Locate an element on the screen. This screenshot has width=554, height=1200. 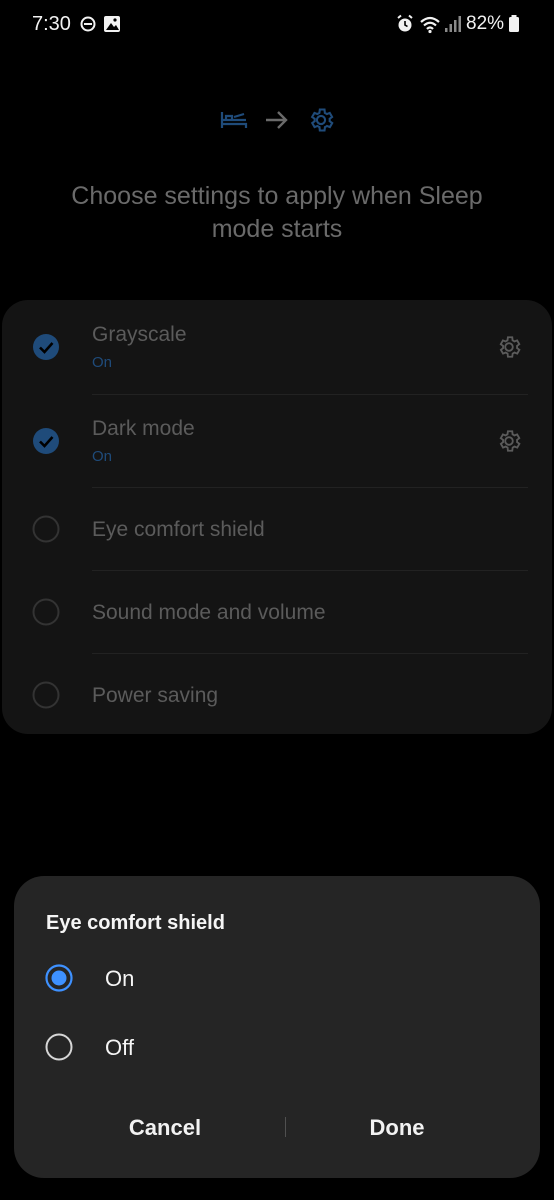
done-button: Done is located at coordinates (397, 1128).